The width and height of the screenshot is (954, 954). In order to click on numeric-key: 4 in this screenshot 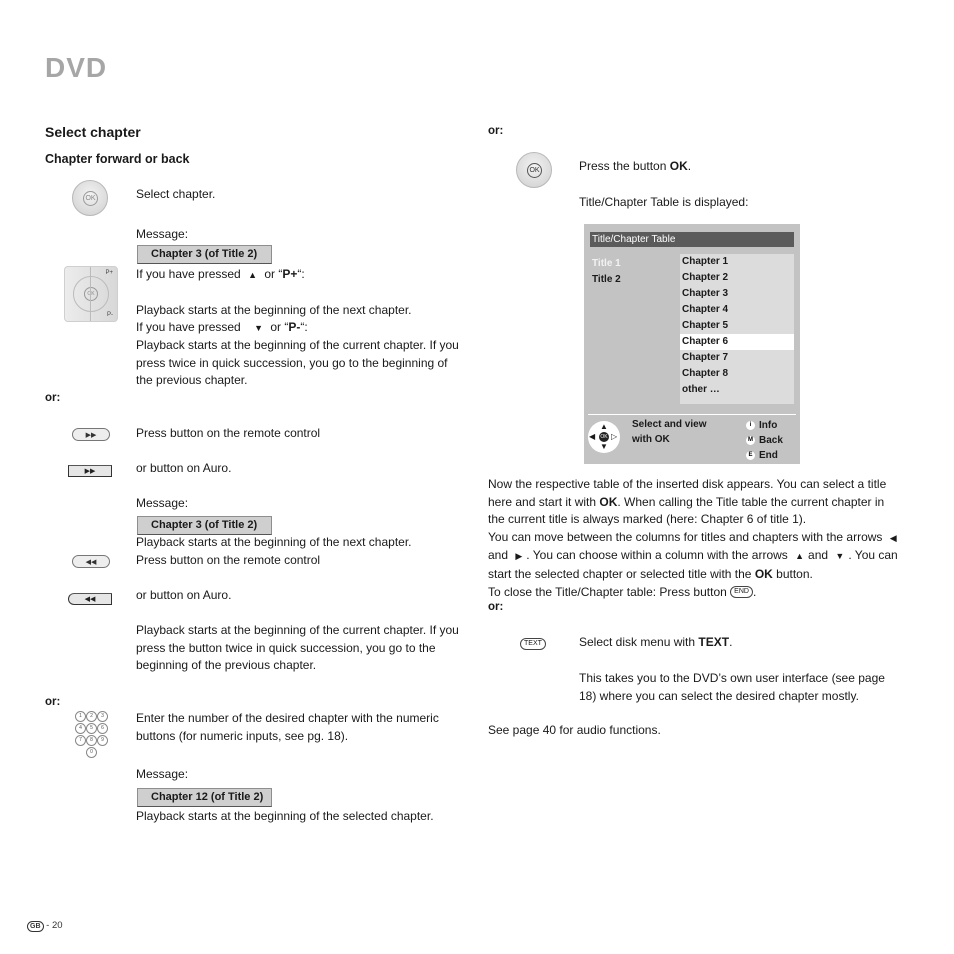, I will do `click(80, 728)`.